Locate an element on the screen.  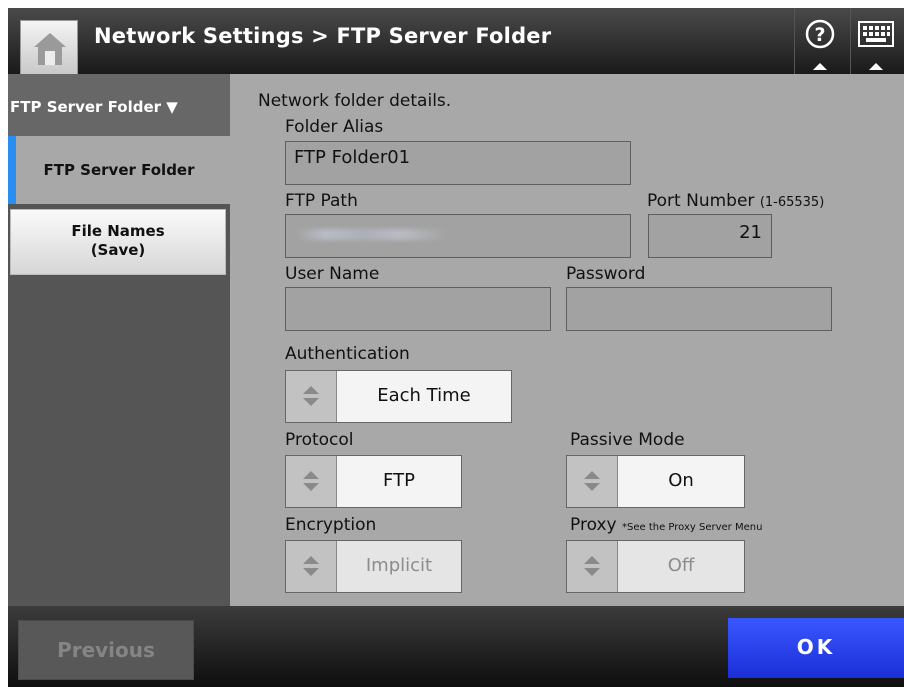
sidebar-item-label: File Names (Save) is located at coordinates (118, 241).